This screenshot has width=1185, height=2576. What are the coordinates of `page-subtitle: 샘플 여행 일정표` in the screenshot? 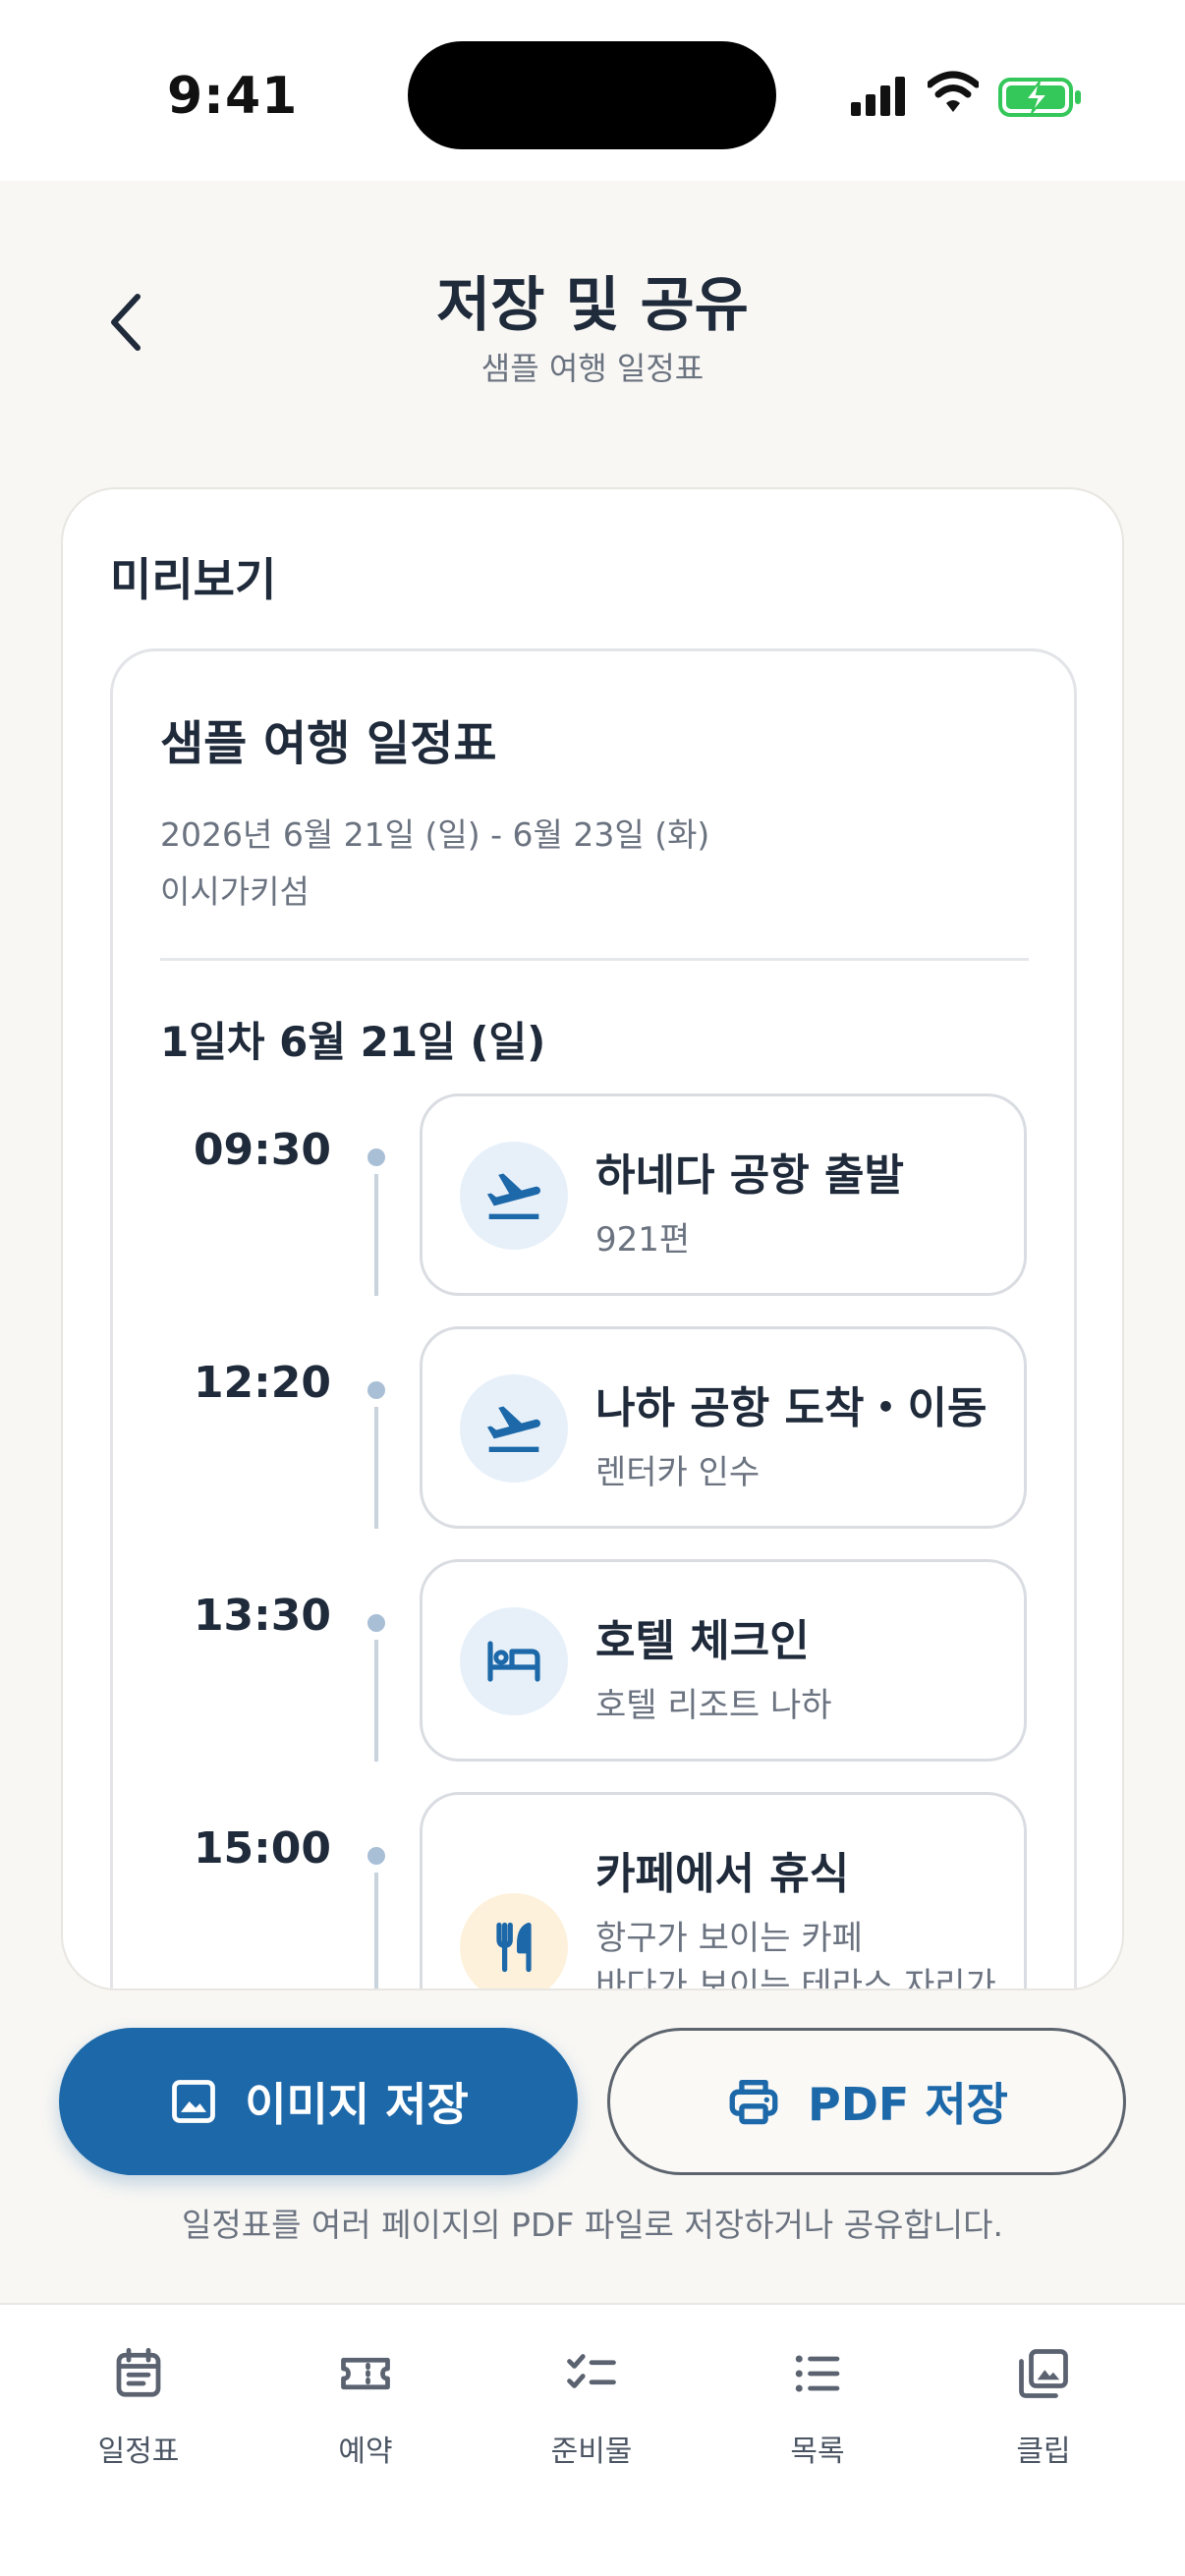 It's located at (592, 368).